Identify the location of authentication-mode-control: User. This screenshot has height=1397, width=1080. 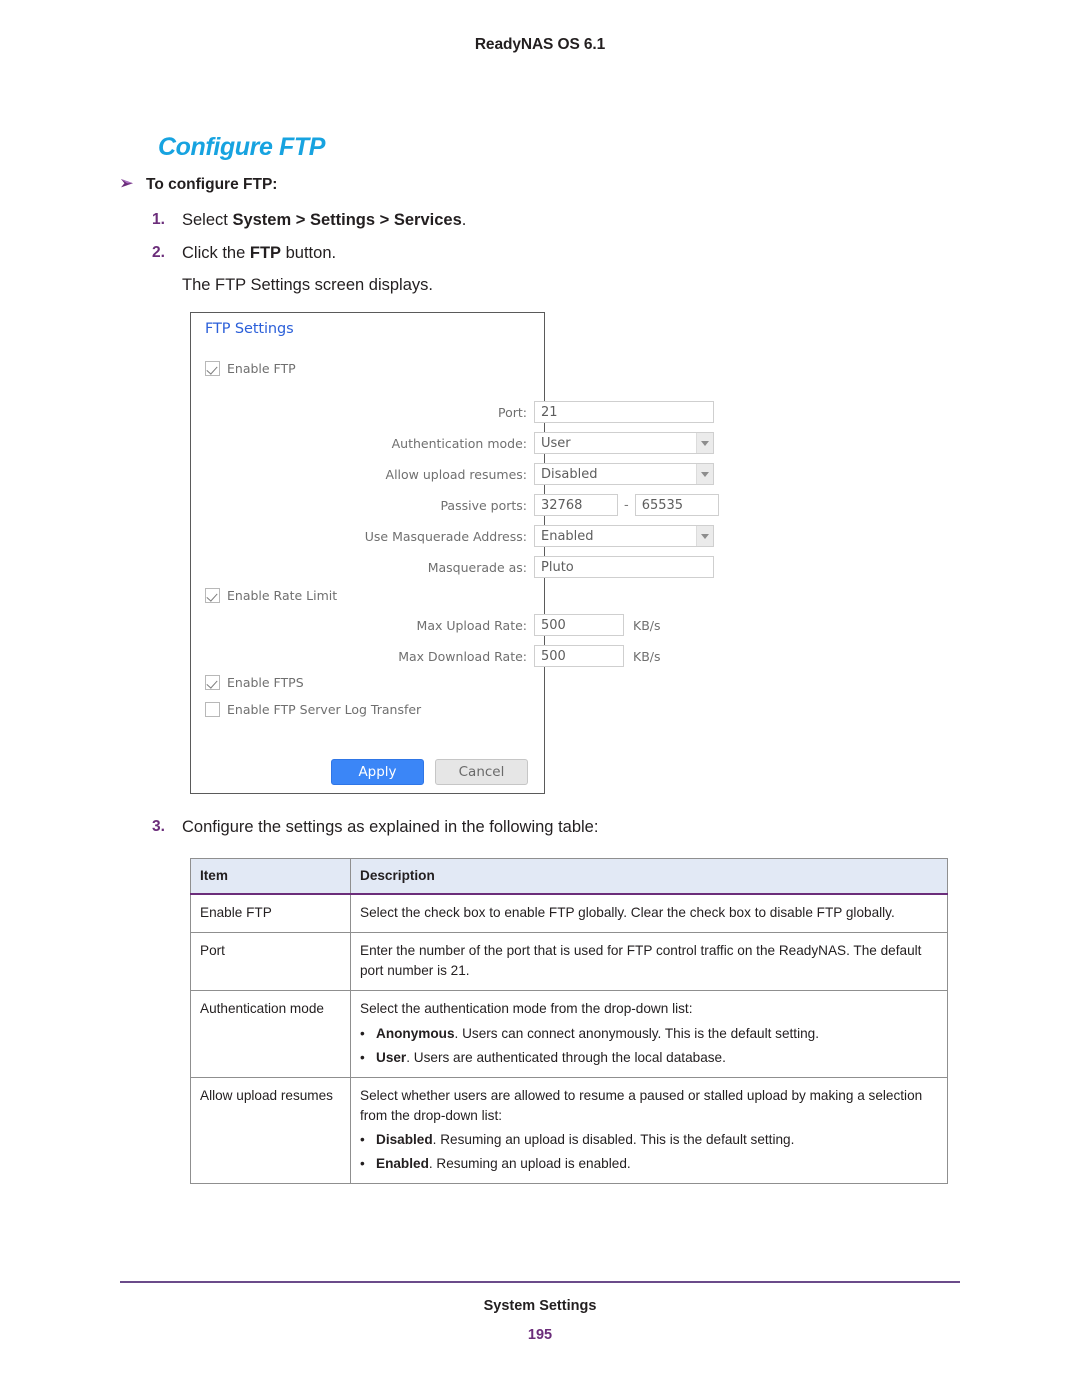
(624, 443).